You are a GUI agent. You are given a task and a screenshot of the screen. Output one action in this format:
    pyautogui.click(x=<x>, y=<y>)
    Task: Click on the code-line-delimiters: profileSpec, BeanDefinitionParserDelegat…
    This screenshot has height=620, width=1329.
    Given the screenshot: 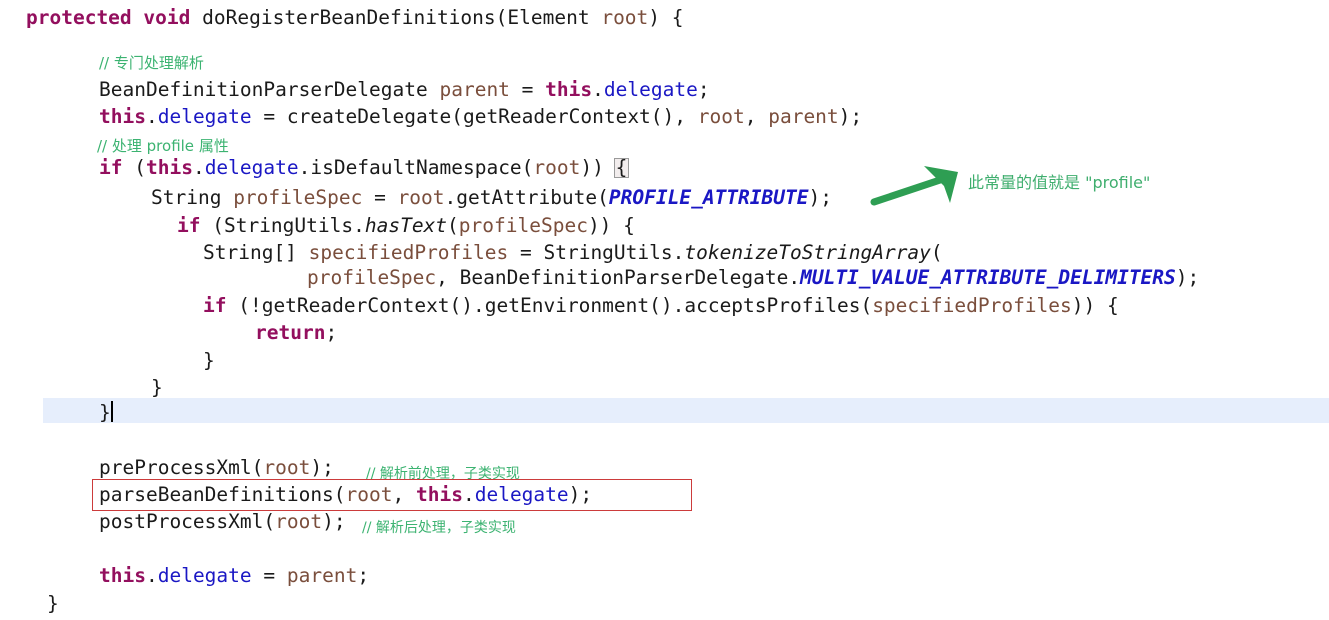 What is the action you would take?
    pyautogui.click(x=753, y=277)
    